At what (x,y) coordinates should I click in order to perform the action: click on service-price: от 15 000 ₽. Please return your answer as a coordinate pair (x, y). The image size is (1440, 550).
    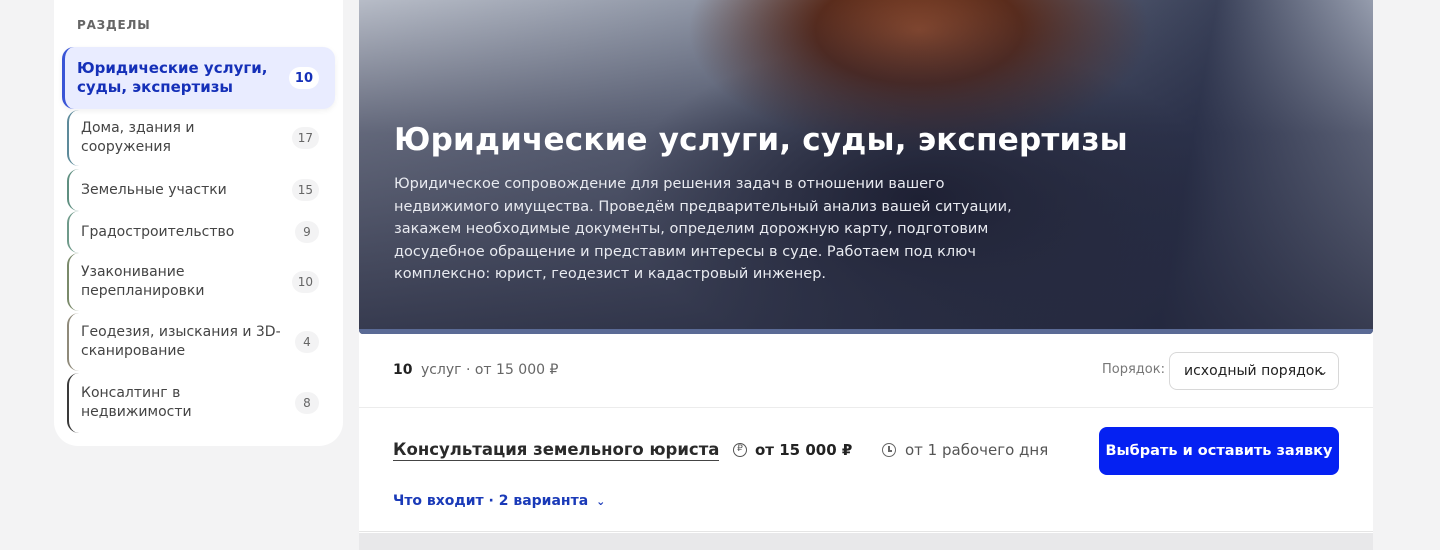
    Looking at the image, I should click on (804, 450).